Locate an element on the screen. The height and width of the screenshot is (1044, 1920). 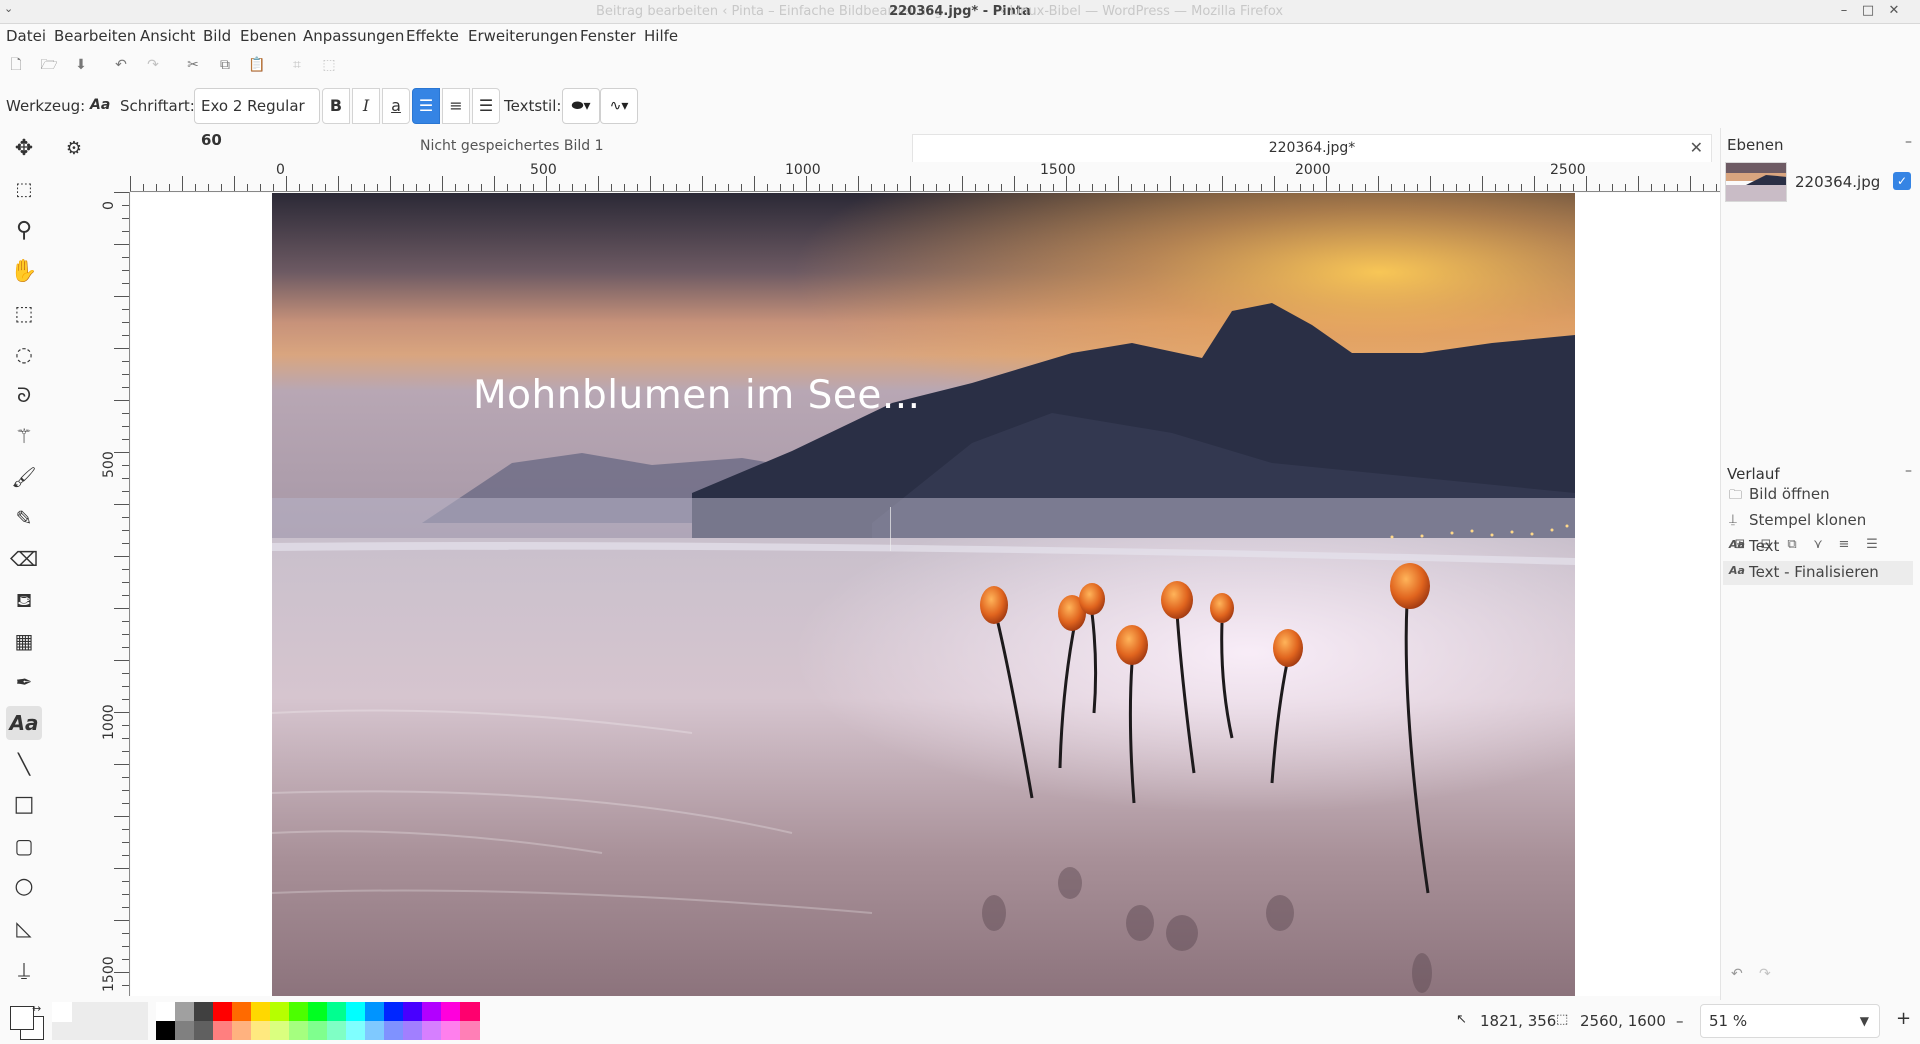
open-icon: 🗁 is located at coordinates (49, 65).